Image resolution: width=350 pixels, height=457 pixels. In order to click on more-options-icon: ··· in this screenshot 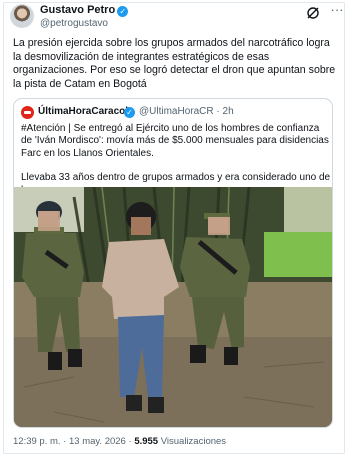, I will do `click(337, 11)`.